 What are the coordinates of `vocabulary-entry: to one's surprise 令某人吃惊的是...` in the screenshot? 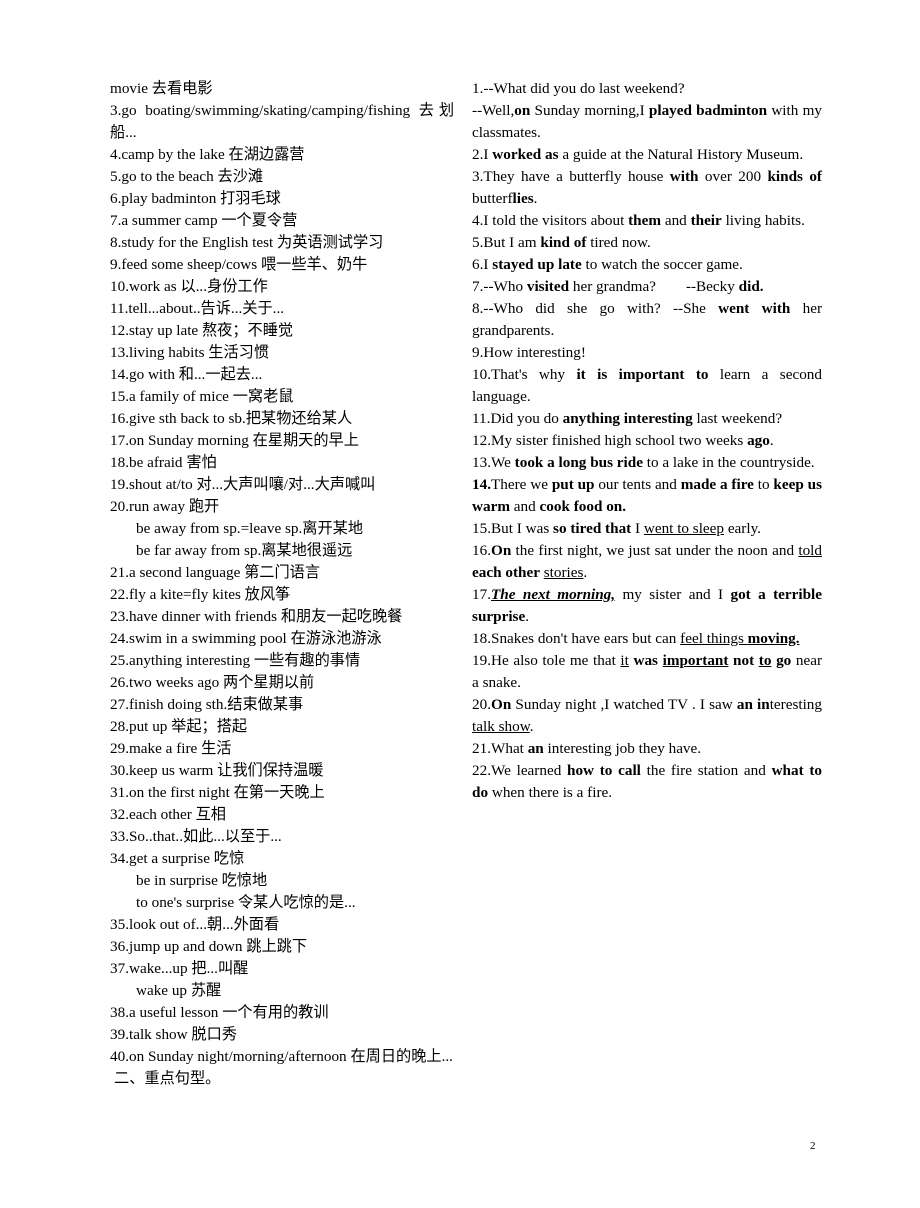 It's located at (246, 902).